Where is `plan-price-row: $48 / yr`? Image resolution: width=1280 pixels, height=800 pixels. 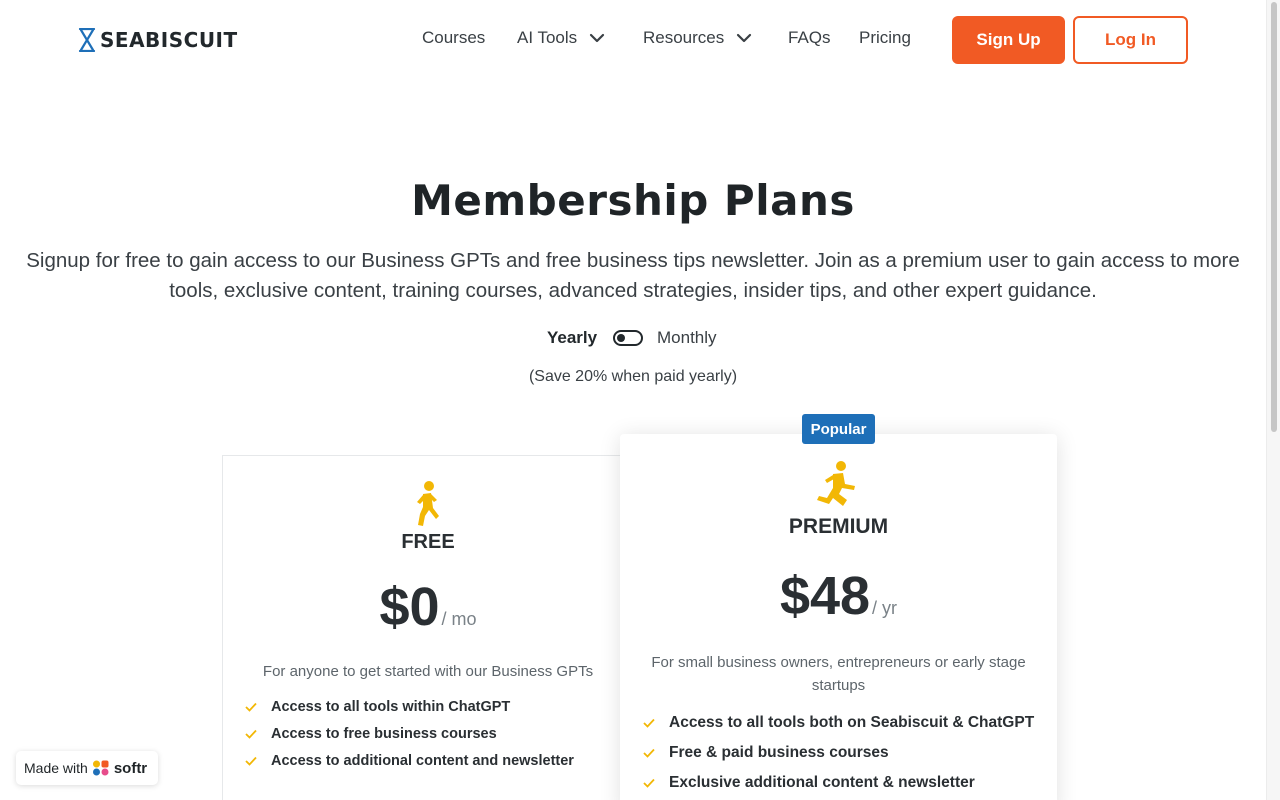
plan-price-row: $48 / yr is located at coordinates (838, 596).